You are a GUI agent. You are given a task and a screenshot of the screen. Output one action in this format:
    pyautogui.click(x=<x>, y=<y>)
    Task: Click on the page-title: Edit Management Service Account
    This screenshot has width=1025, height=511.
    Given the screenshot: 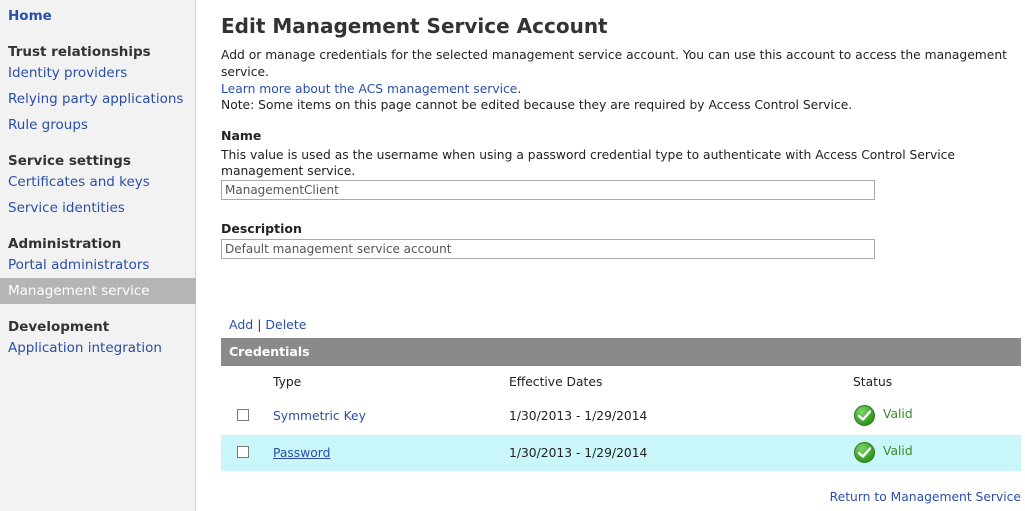 What is the action you would take?
    pyautogui.click(x=414, y=26)
    